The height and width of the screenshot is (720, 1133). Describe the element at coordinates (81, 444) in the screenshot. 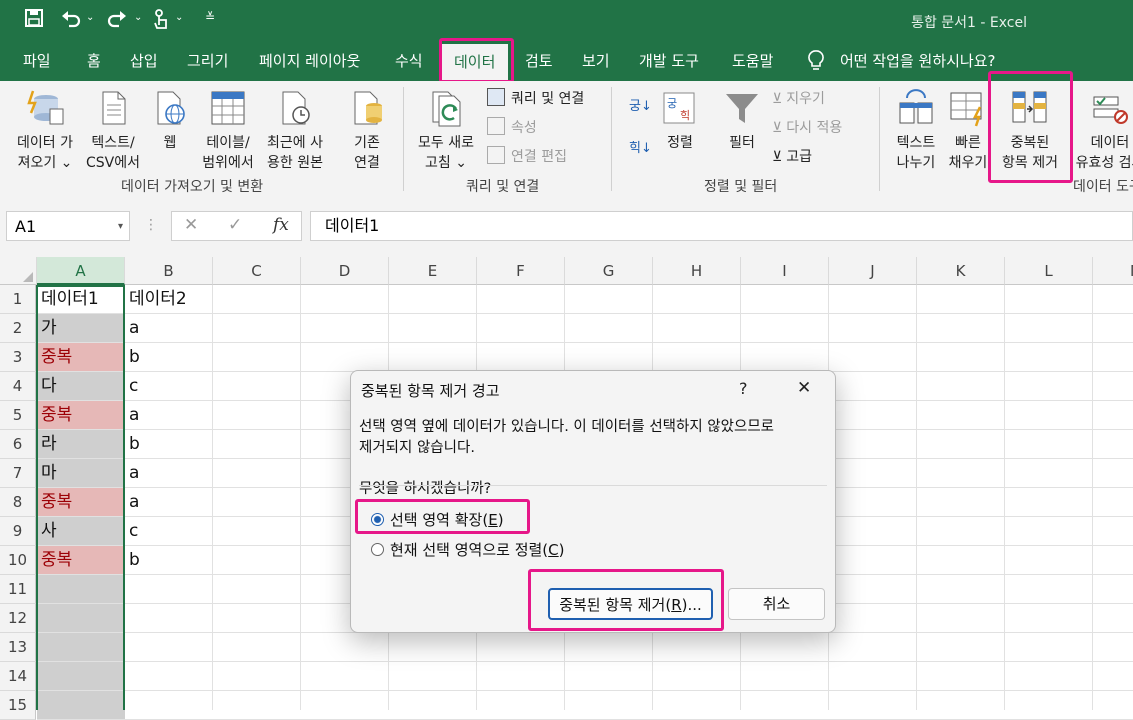

I see `cell-a6: 라` at that location.